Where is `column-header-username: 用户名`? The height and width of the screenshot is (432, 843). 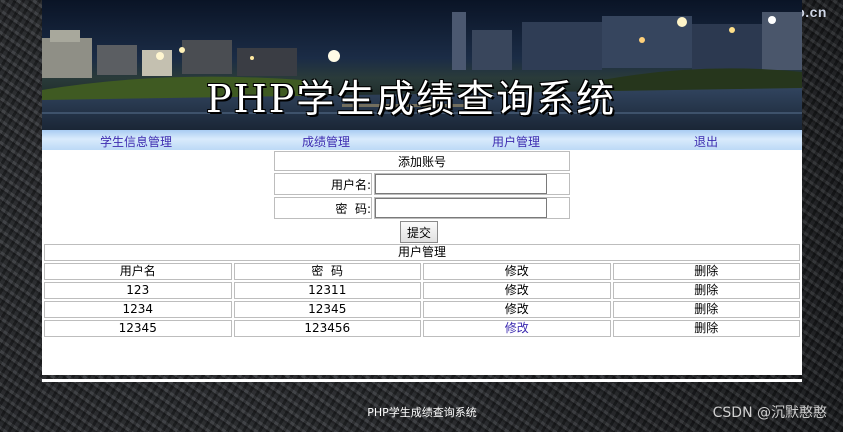
column-header-username: 用户名 is located at coordinates (138, 271).